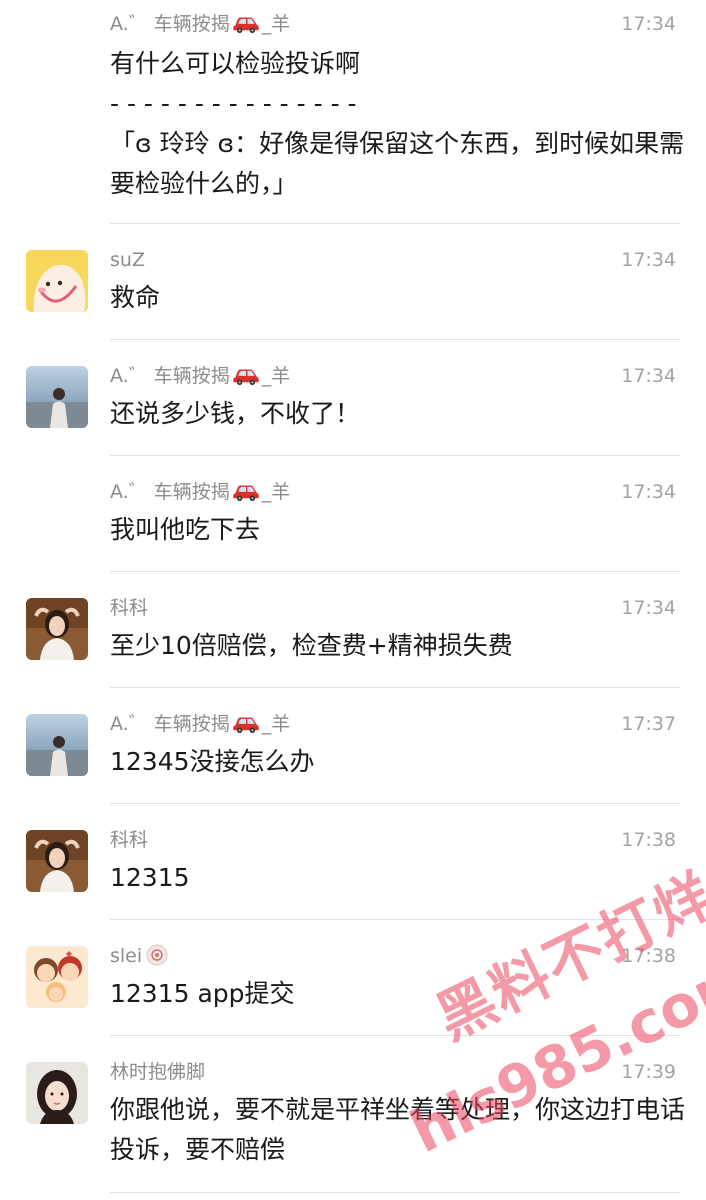 The height and width of the screenshot is (1200, 706). I want to click on sender-name: slei, so click(139, 956).